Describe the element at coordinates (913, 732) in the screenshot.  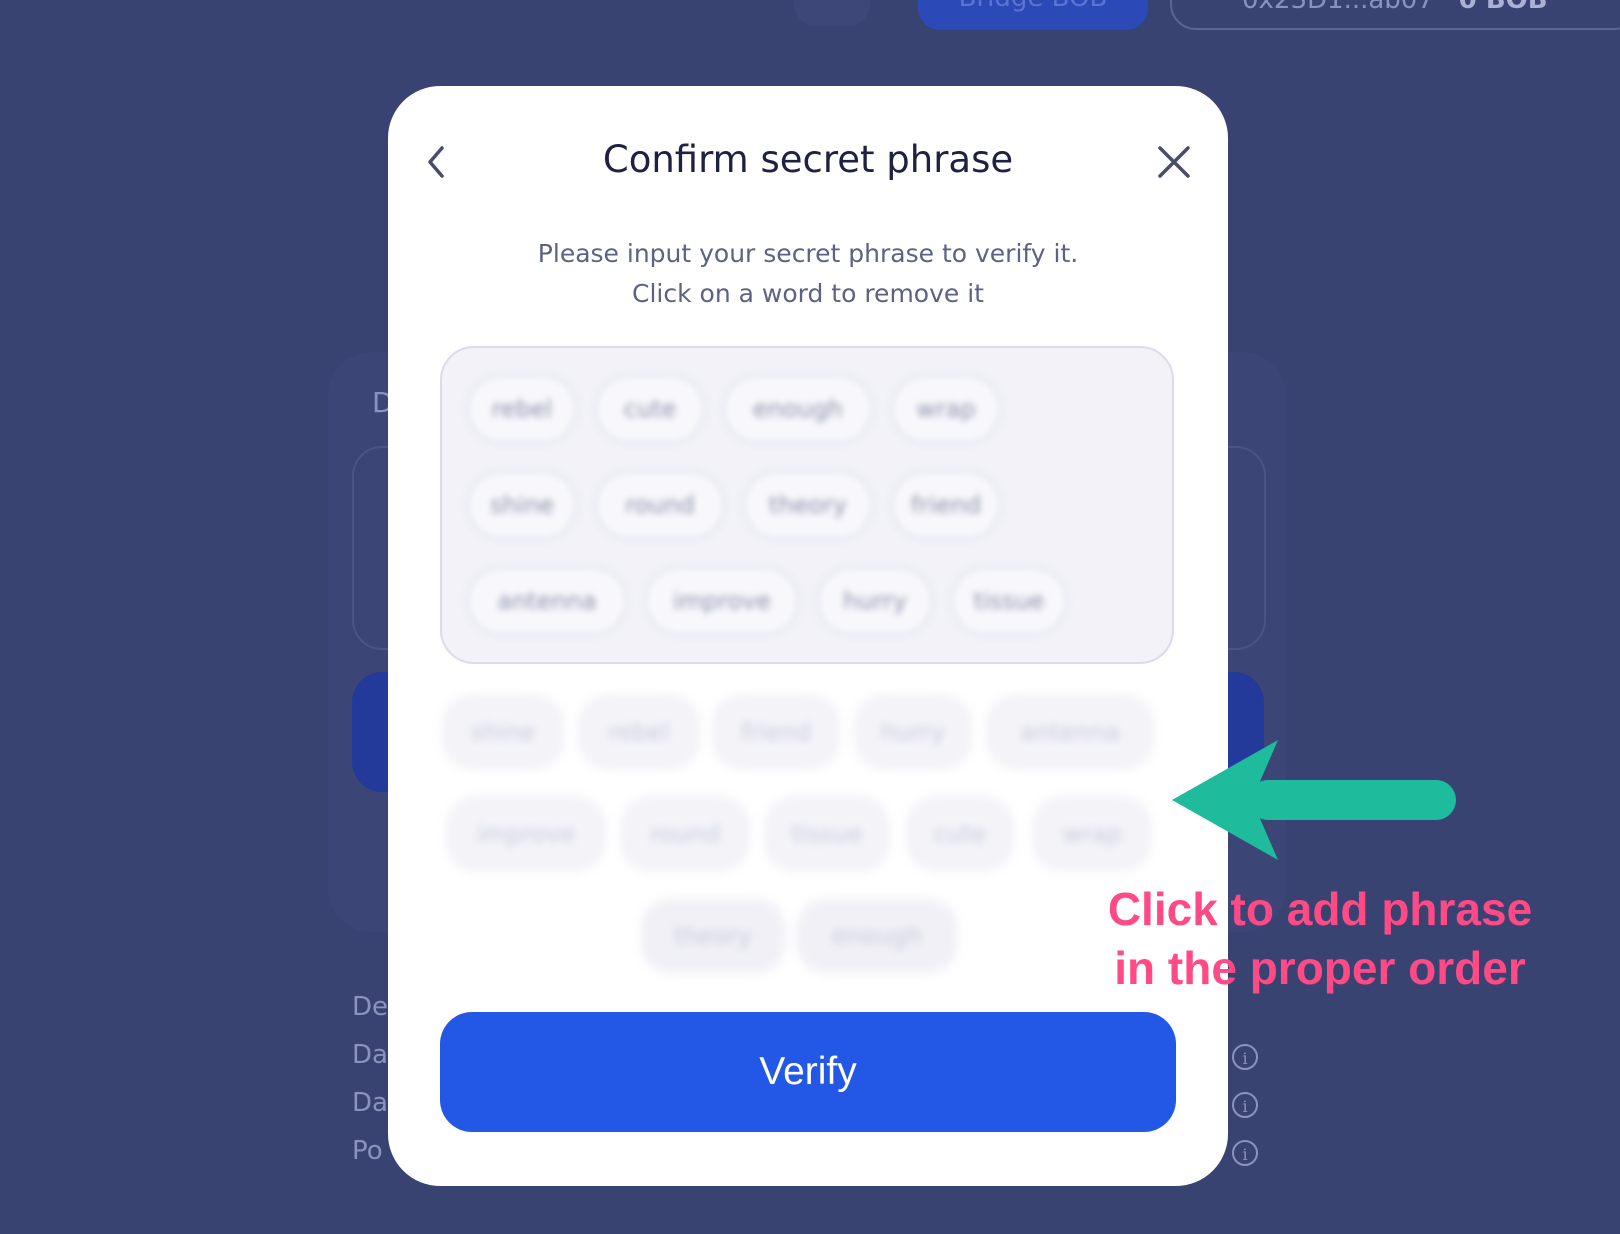
I see `pool-word-chip: hurry` at that location.